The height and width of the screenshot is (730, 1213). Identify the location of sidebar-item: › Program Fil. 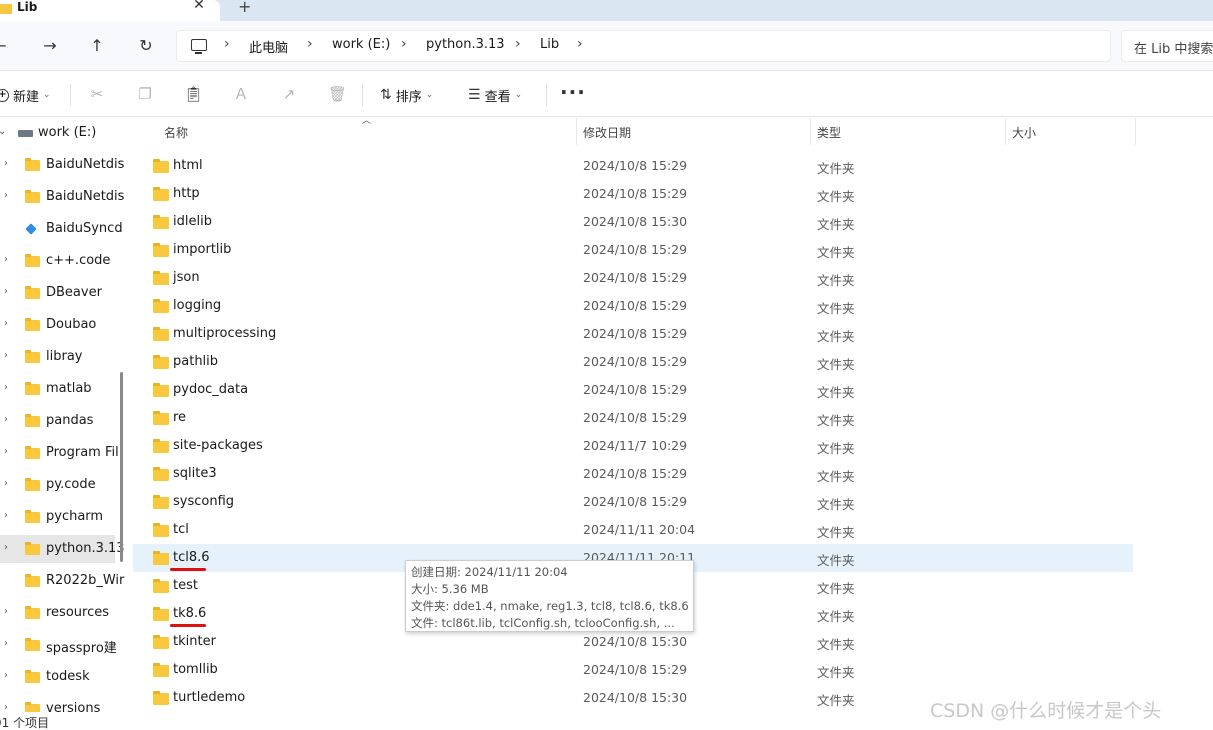
(59, 453).